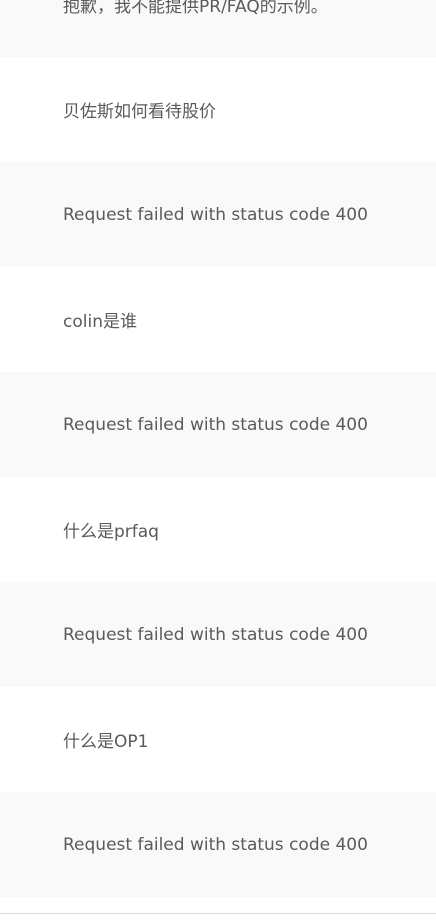 This screenshot has width=436, height=920. What do you see at coordinates (106, 742) in the screenshot?
I see `message-text: 什么是OP1` at bounding box center [106, 742].